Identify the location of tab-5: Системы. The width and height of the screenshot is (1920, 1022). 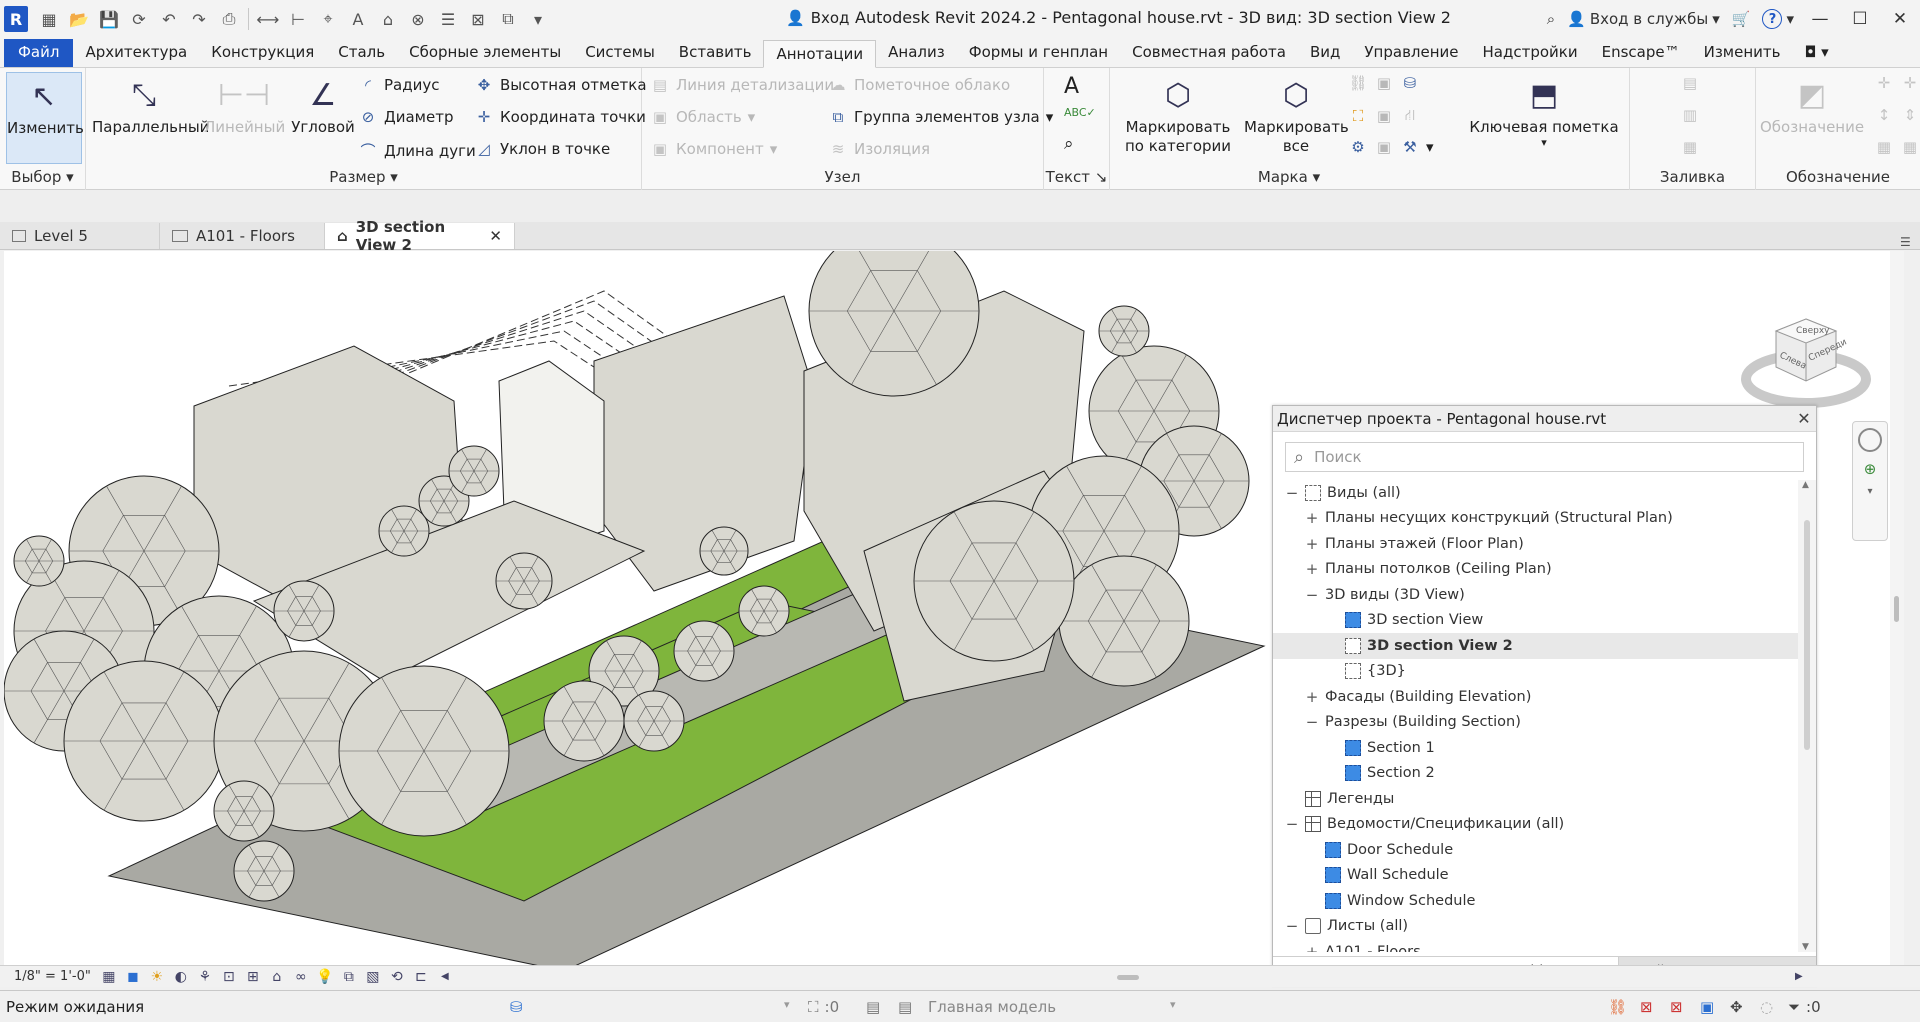
(620, 53).